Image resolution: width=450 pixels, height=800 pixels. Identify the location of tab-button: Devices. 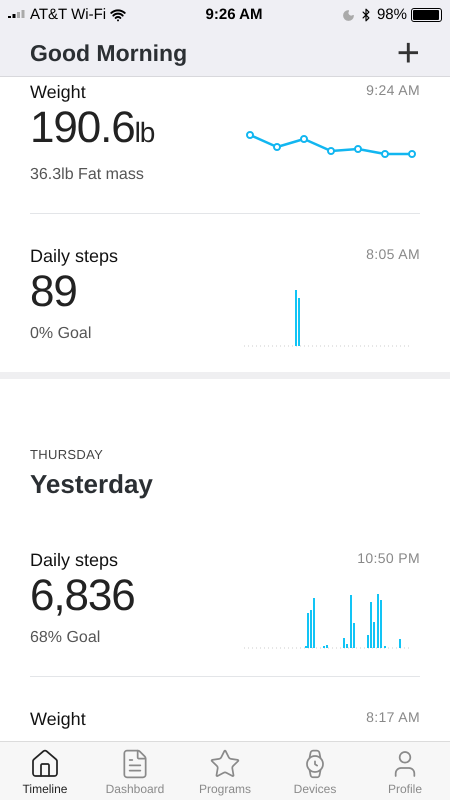
(315, 773).